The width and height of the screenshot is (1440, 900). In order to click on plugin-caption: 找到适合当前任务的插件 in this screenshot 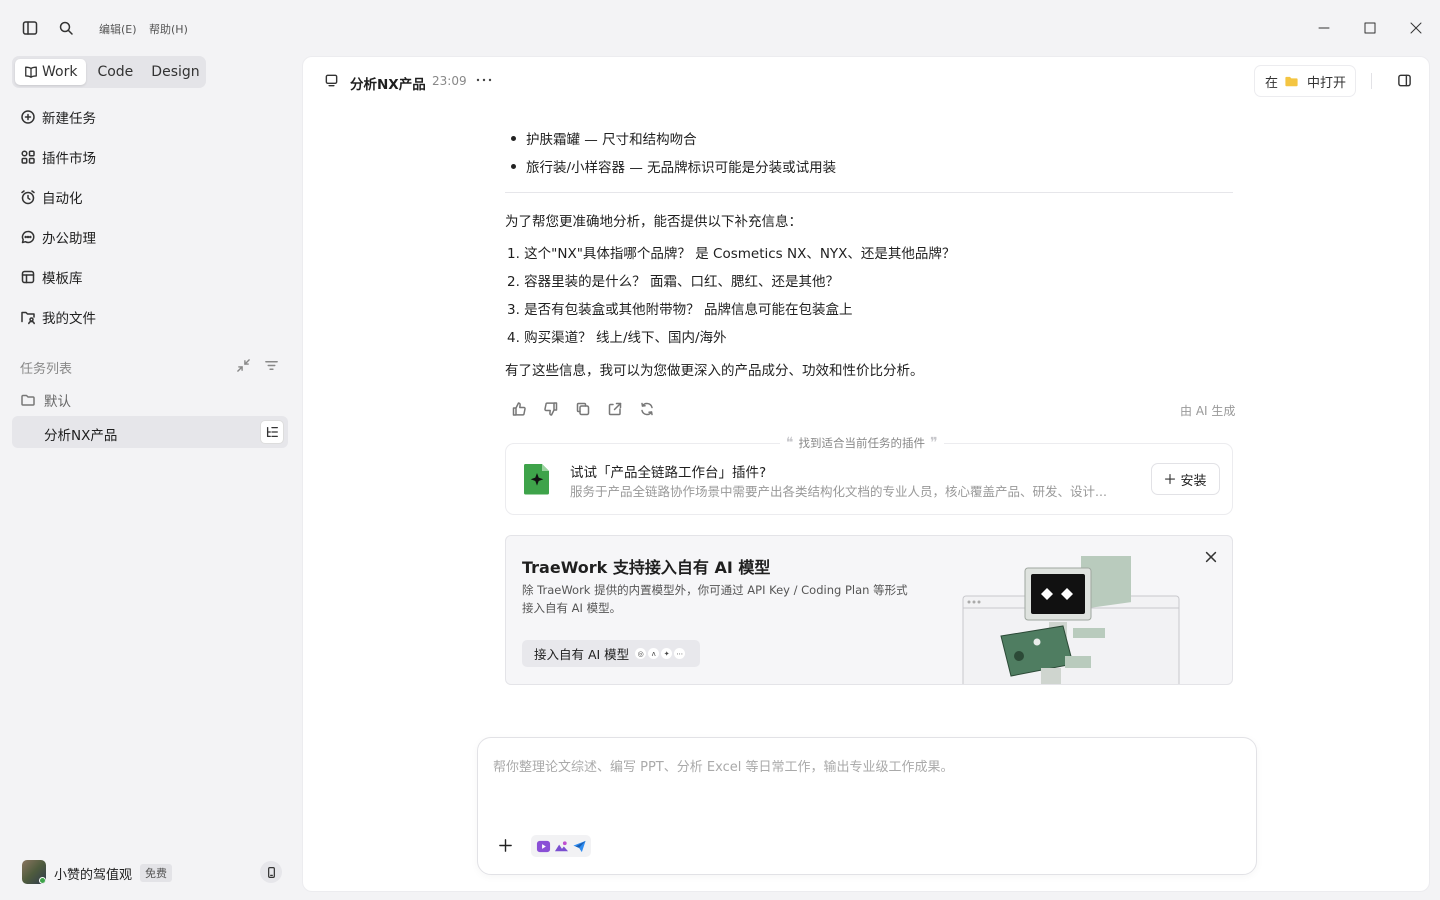, I will do `click(862, 443)`.